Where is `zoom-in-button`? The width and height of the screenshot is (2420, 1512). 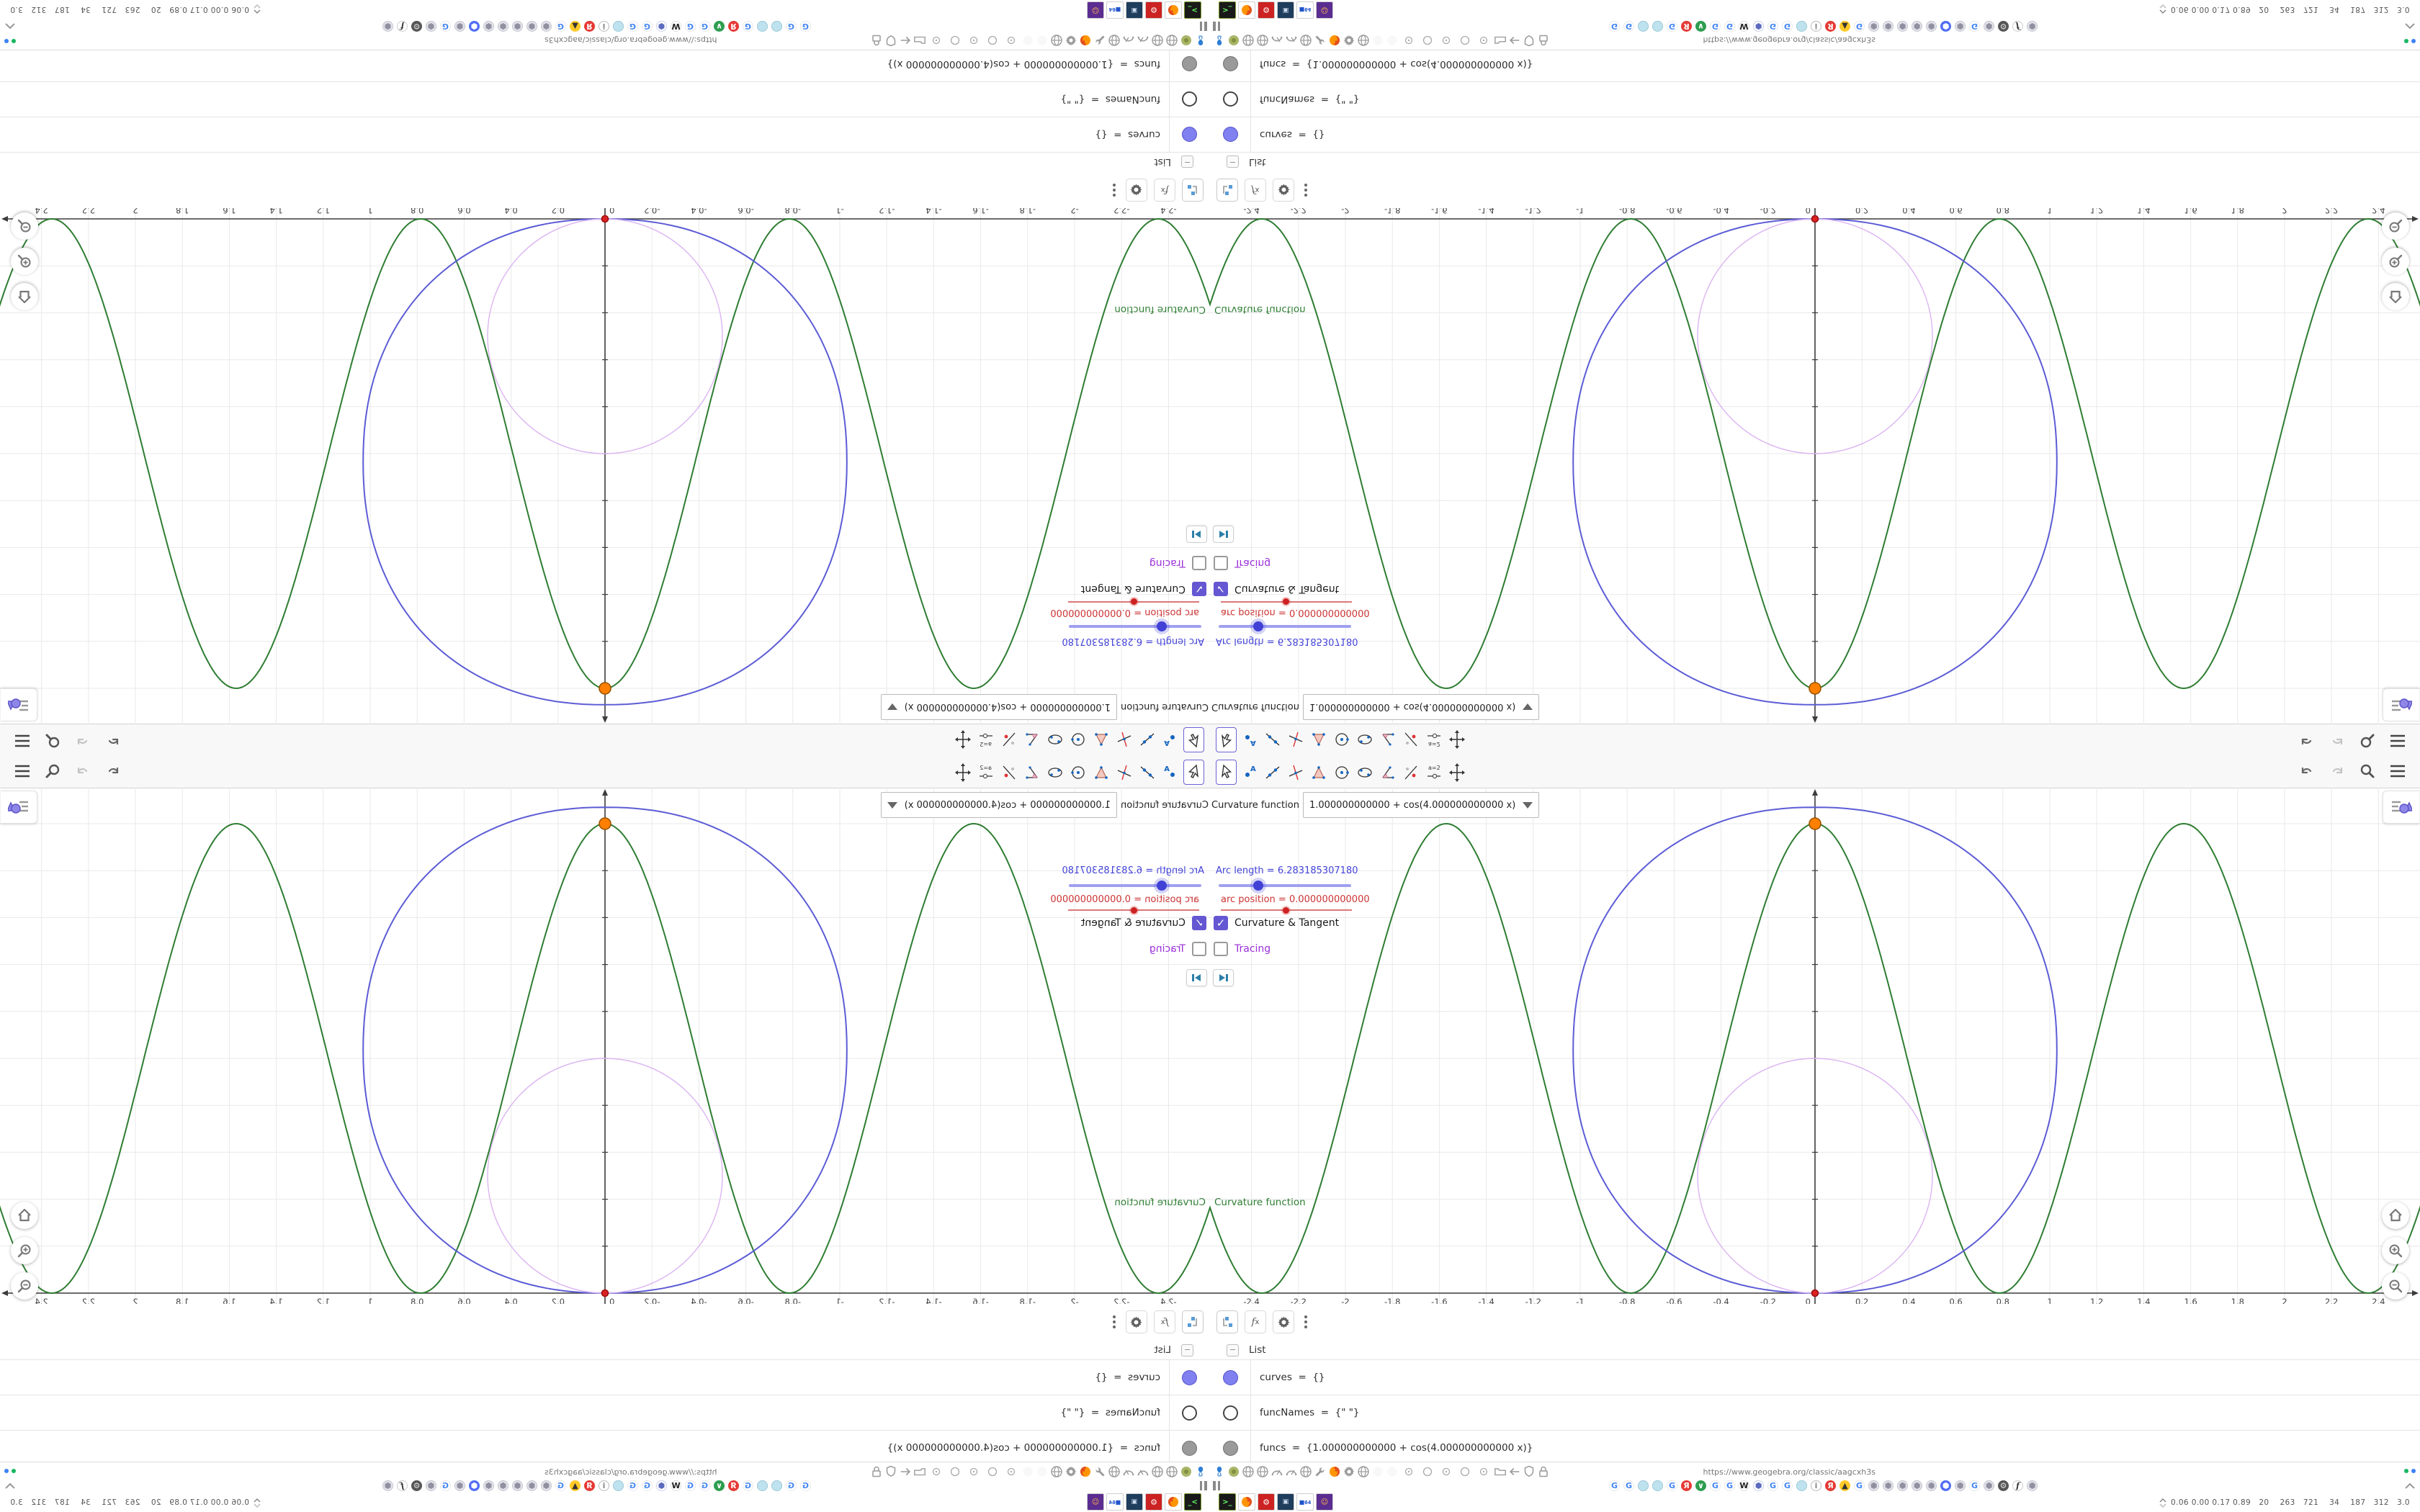 zoom-in-button is located at coordinates (2395, 1250).